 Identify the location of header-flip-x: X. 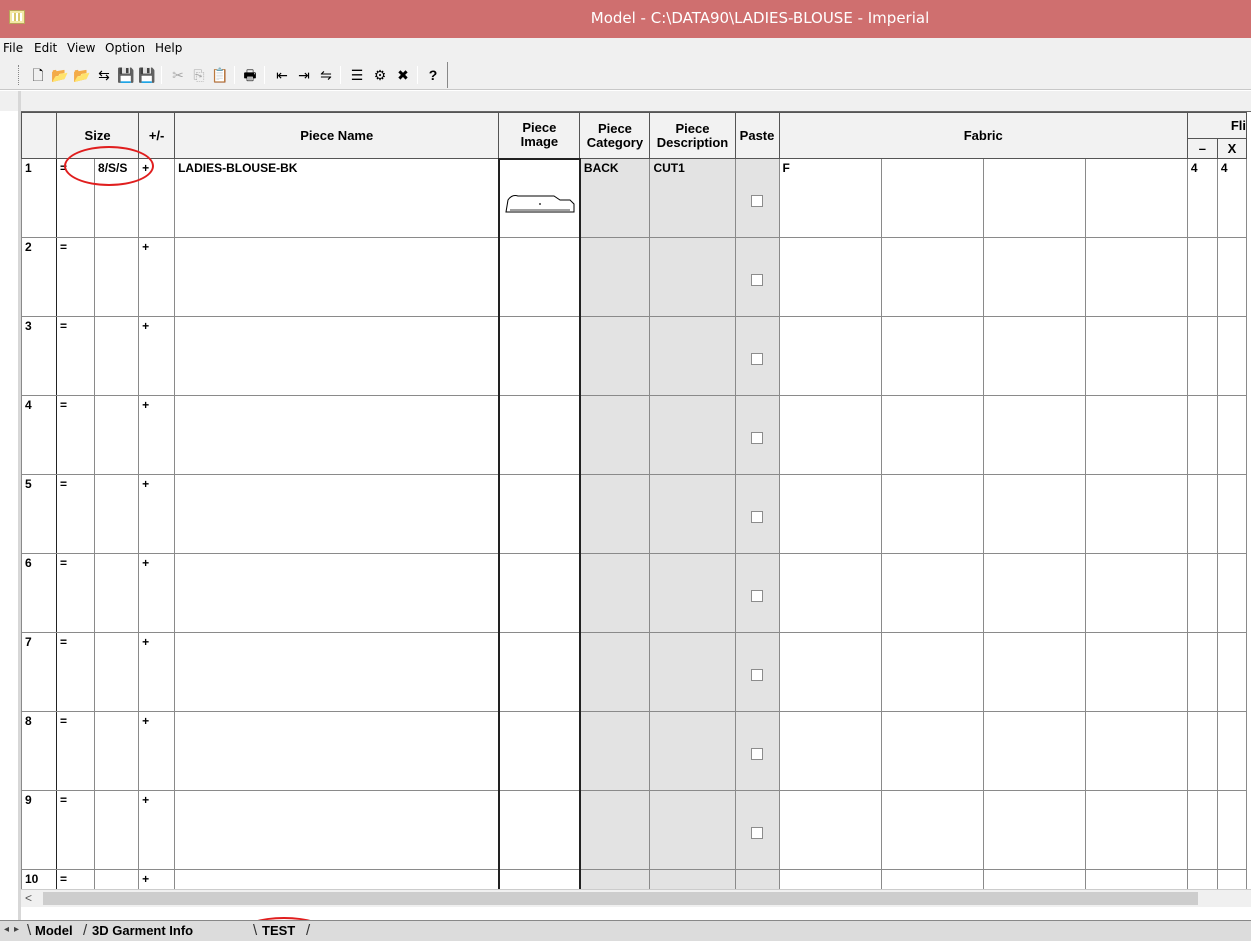
(1232, 148).